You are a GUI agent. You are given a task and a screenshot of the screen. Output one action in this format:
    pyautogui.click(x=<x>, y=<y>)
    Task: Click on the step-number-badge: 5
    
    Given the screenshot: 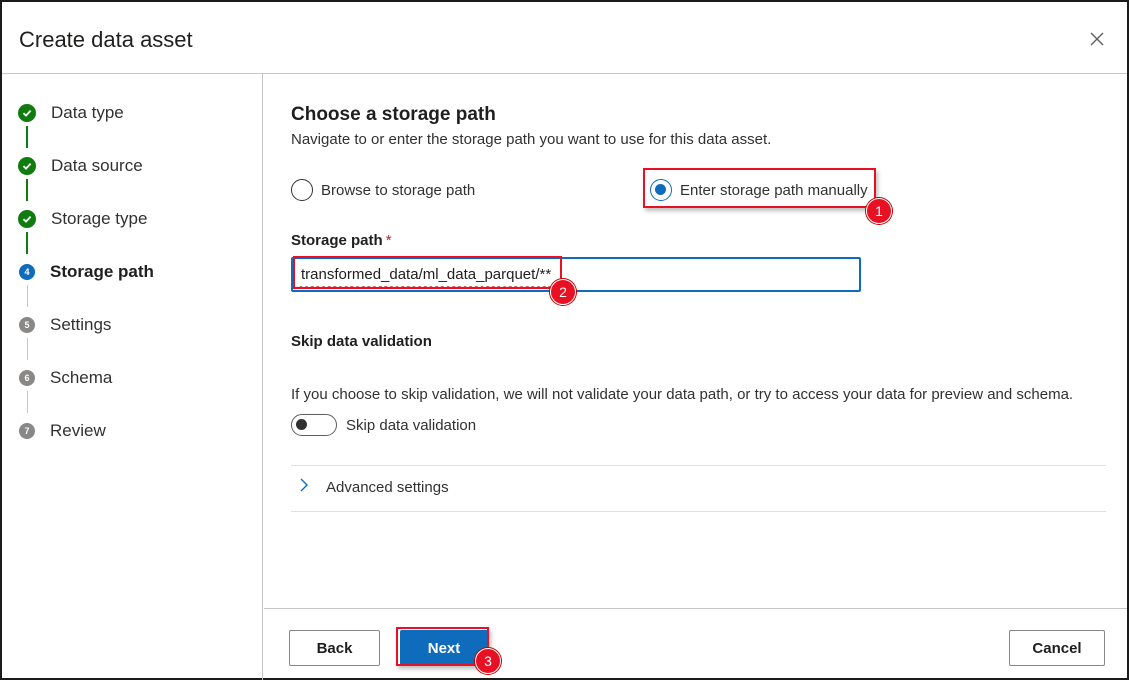 What is the action you would take?
    pyautogui.click(x=27, y=325)
    